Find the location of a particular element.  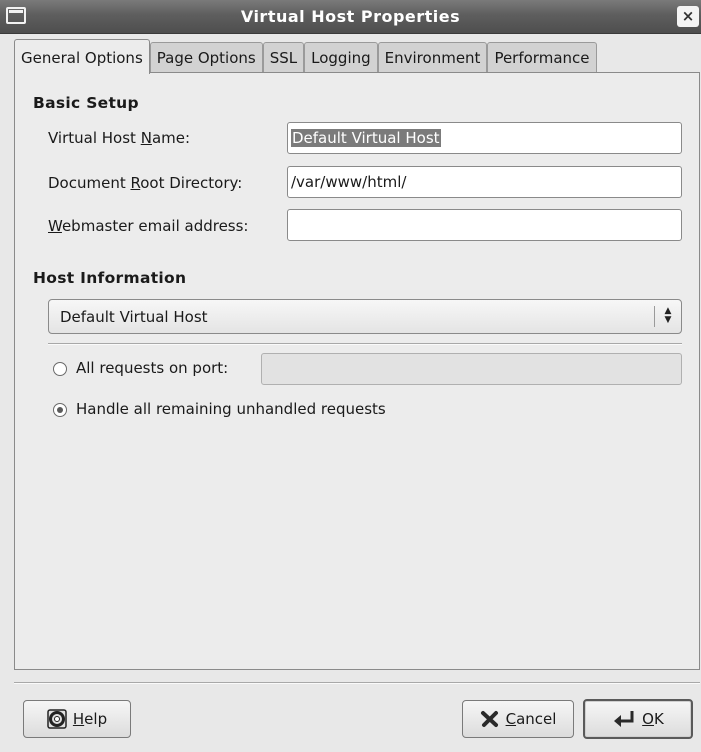

virtual-host-type-select: Default Virtual Host ▲ ▼ is located at coordinates (365, 316).